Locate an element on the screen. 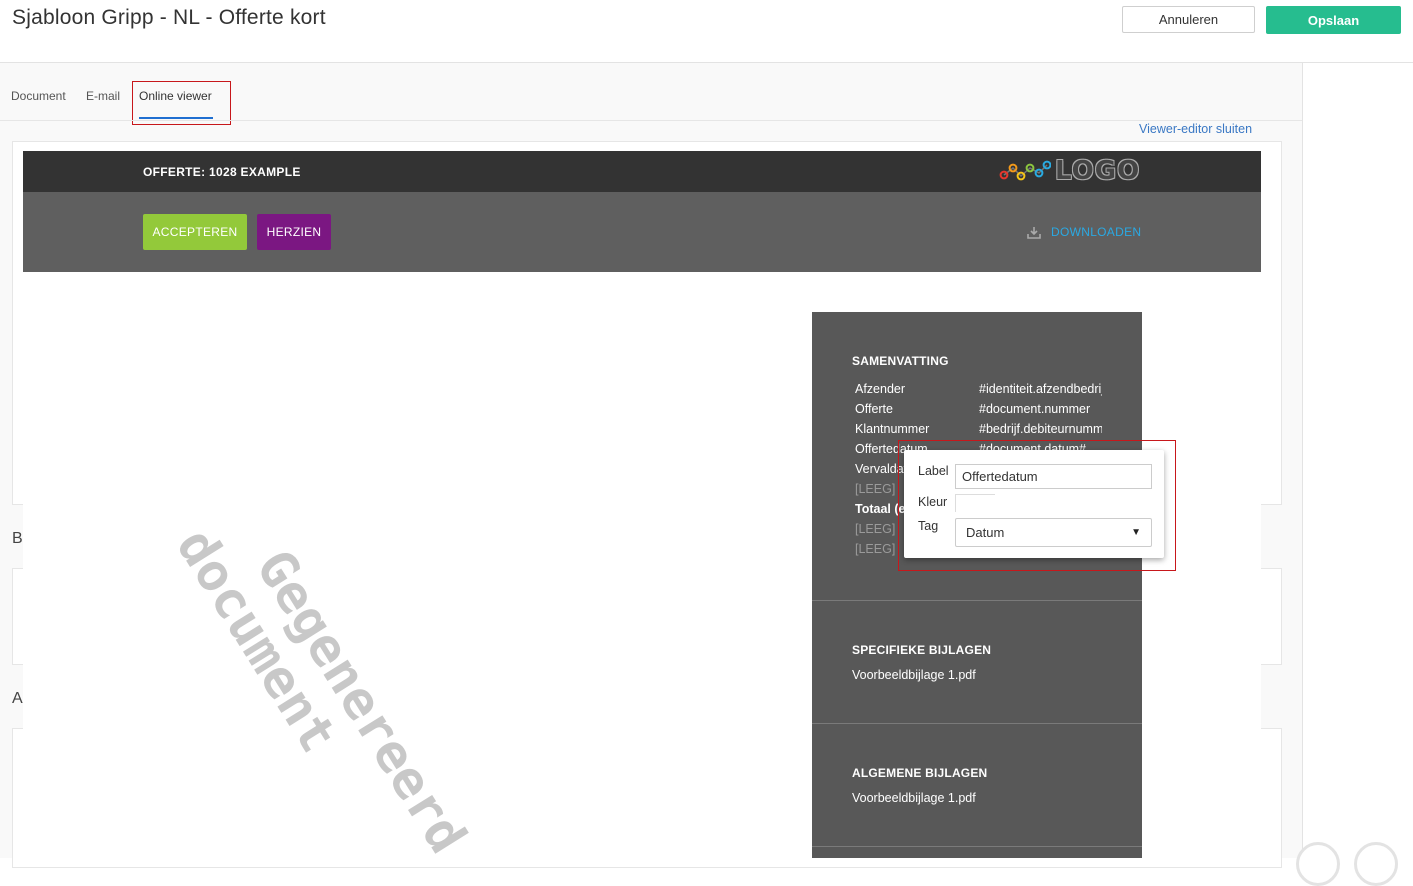 The image size is (1413, 886). close-viewer-editor-link: Viewer-editor sluiten is located at coordinates (1195, 129).